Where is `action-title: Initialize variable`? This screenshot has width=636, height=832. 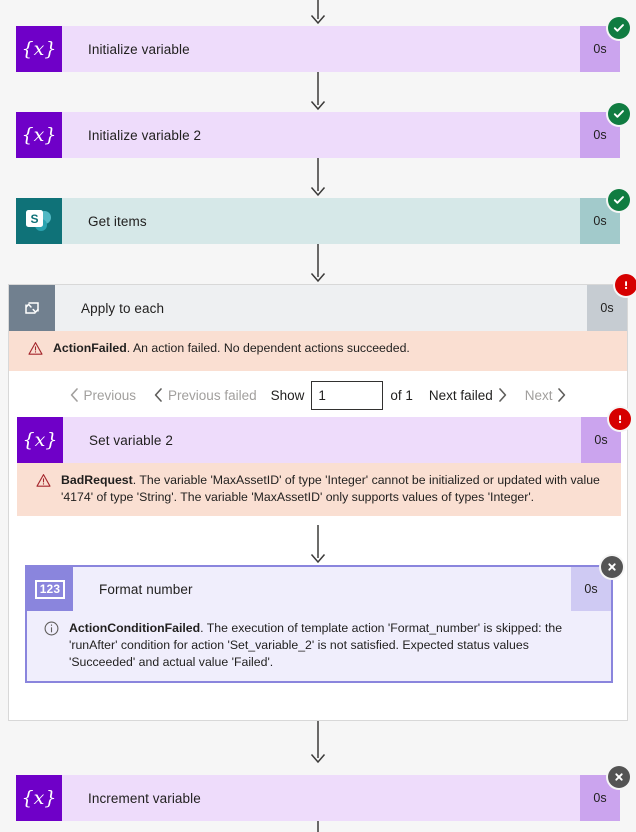
action-title: Initialize variable is located at coordinates (139, 49).